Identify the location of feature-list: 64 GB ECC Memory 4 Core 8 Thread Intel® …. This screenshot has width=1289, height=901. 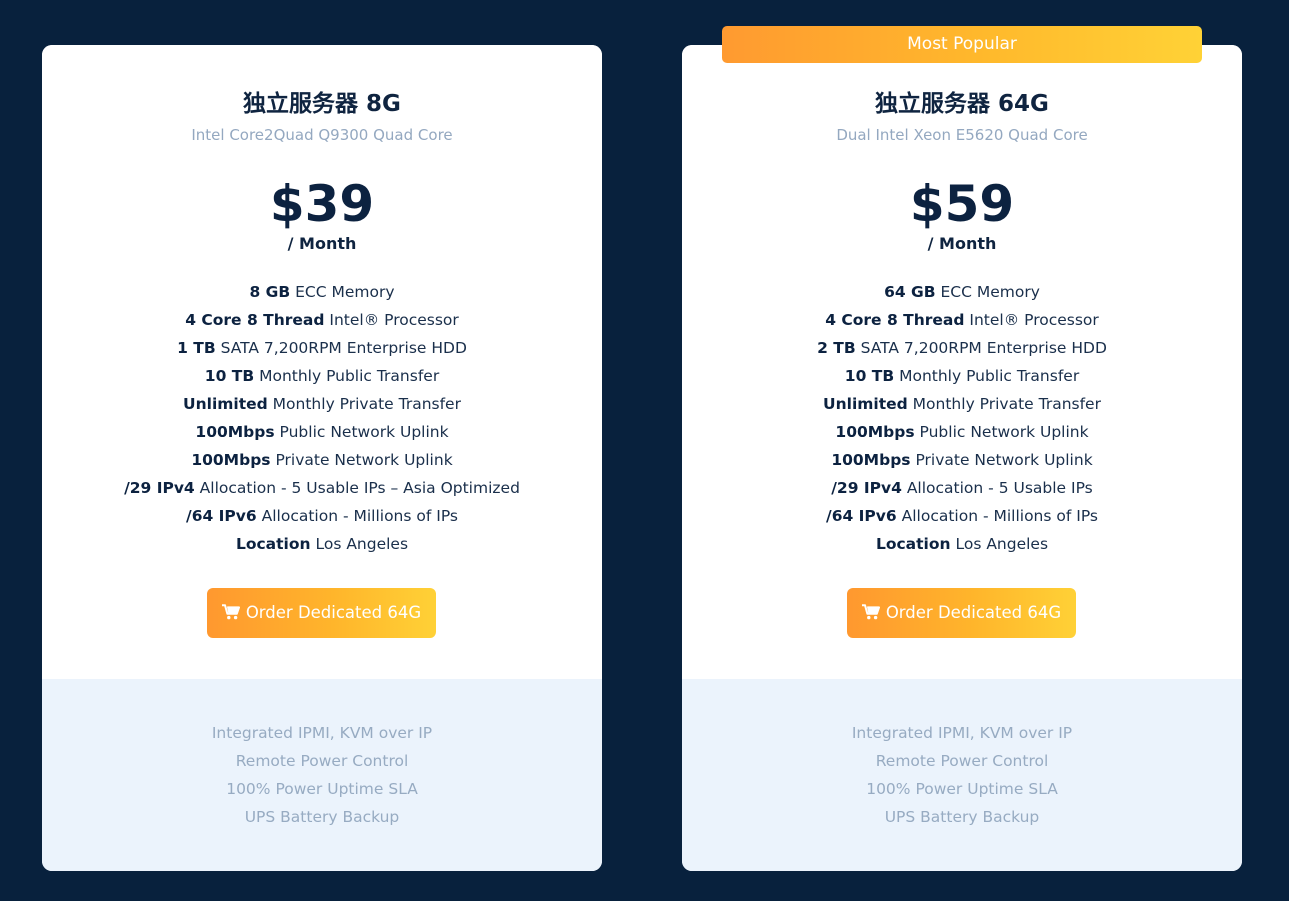
(962, 418).